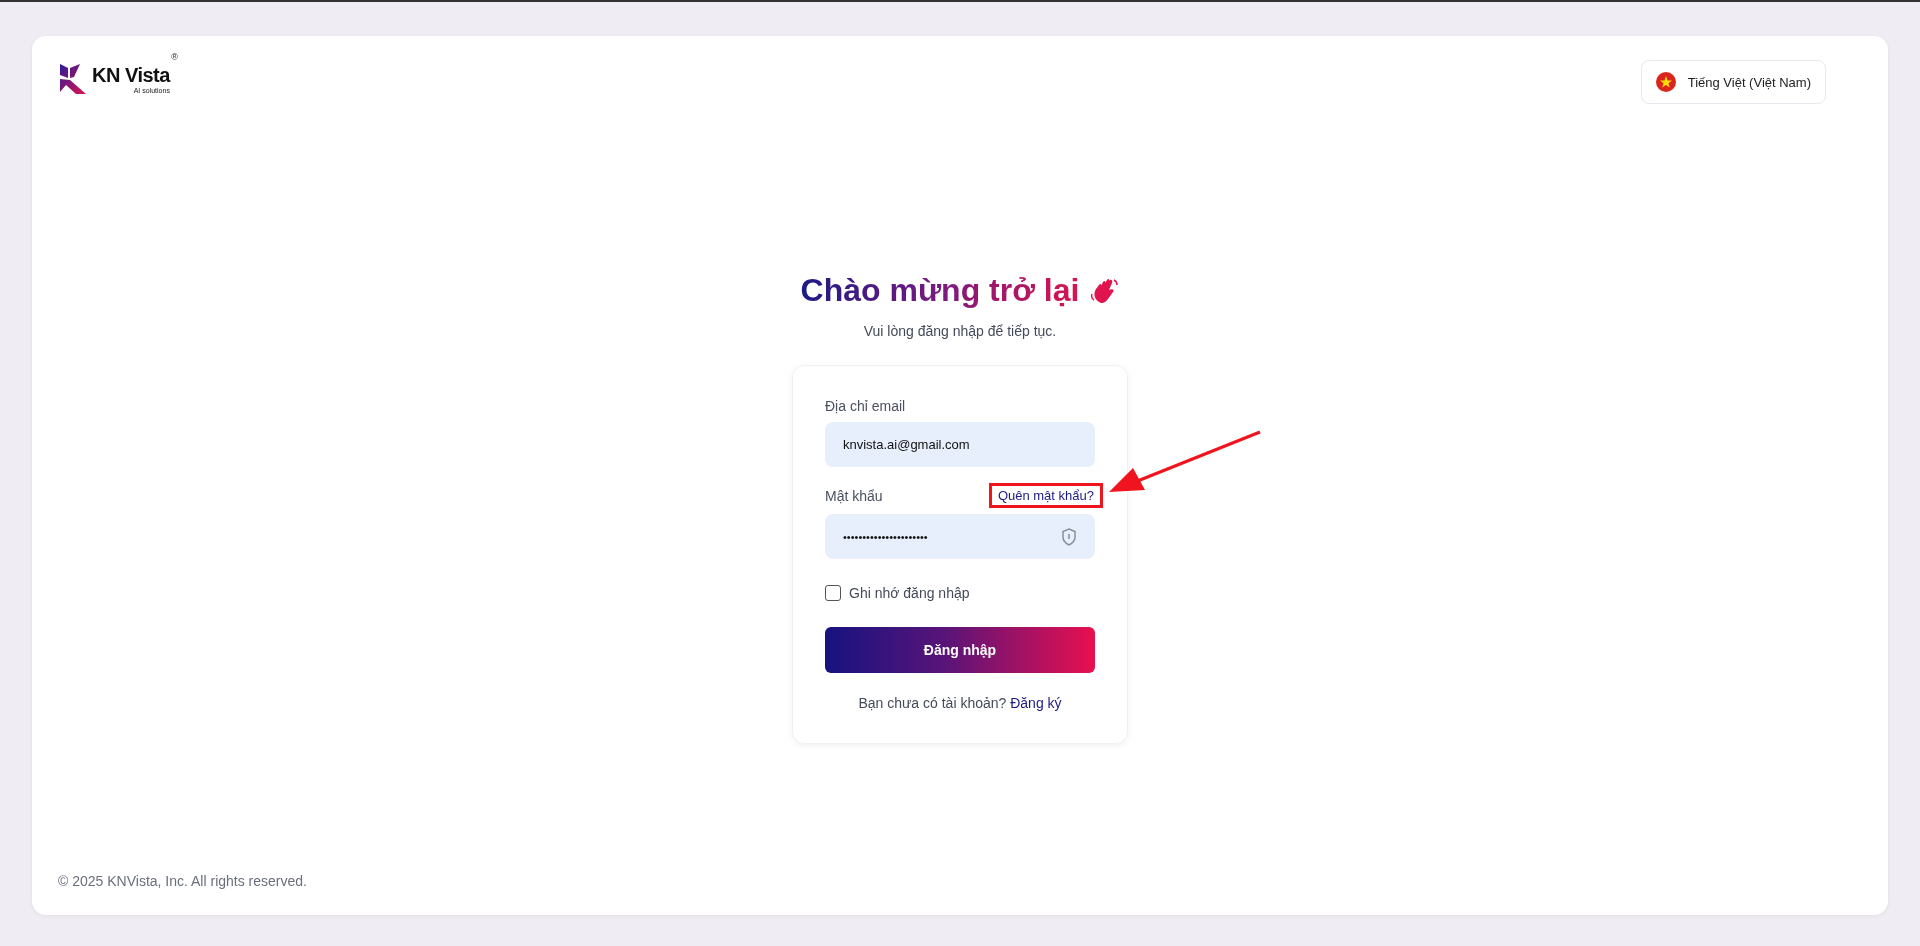 The image size is (1920, 946). I want to click on remember-checkbox, so click(833, 593).